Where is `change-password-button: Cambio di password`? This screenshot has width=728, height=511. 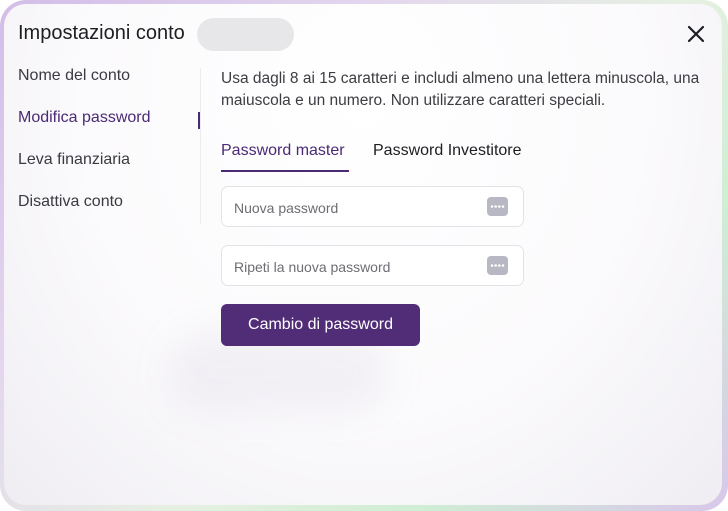 change-password-button: Cambio di password is located at coordinates (320, 325).